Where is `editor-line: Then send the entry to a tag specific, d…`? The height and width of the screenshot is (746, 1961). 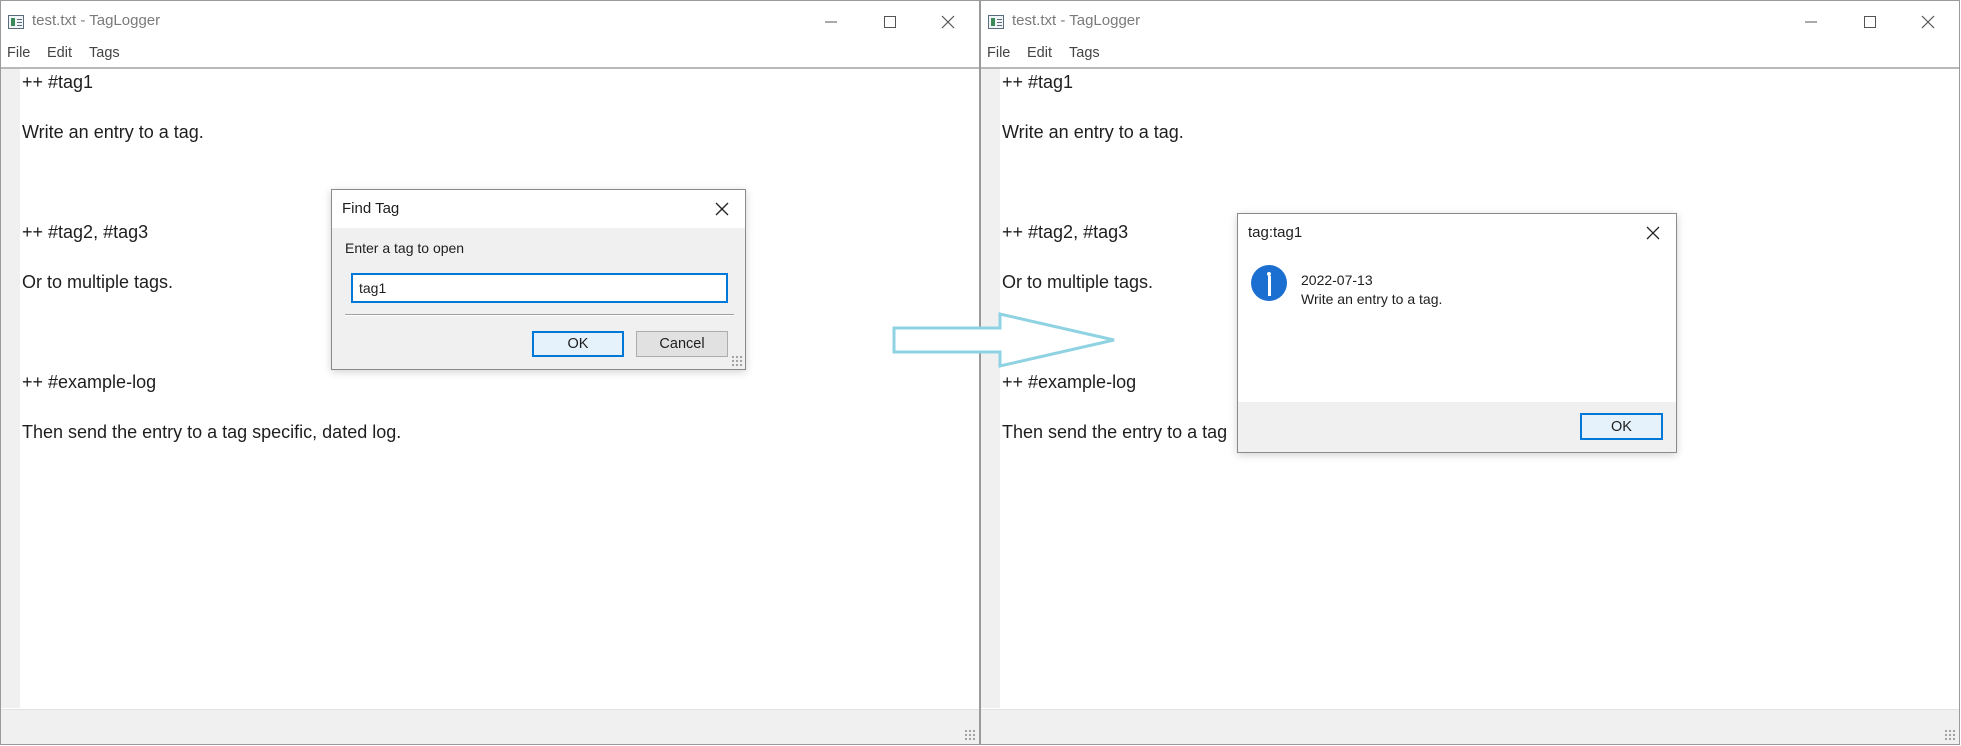
editor-line: Then send the entry to a tag specific, d… is located at coordinates (212, 432).